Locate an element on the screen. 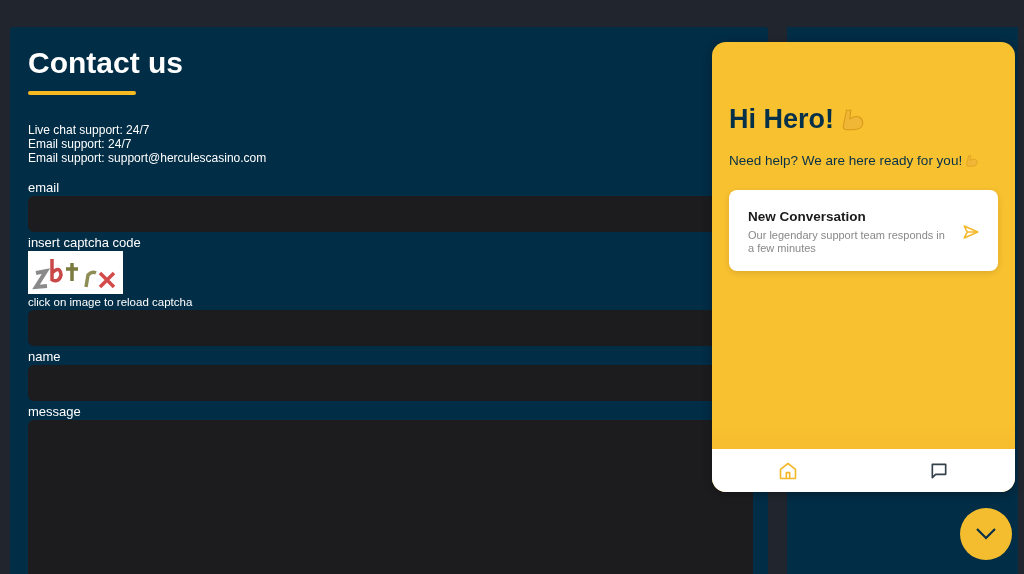  support-info: Live chat support: 24/7 is located at coordinates (89, 130).